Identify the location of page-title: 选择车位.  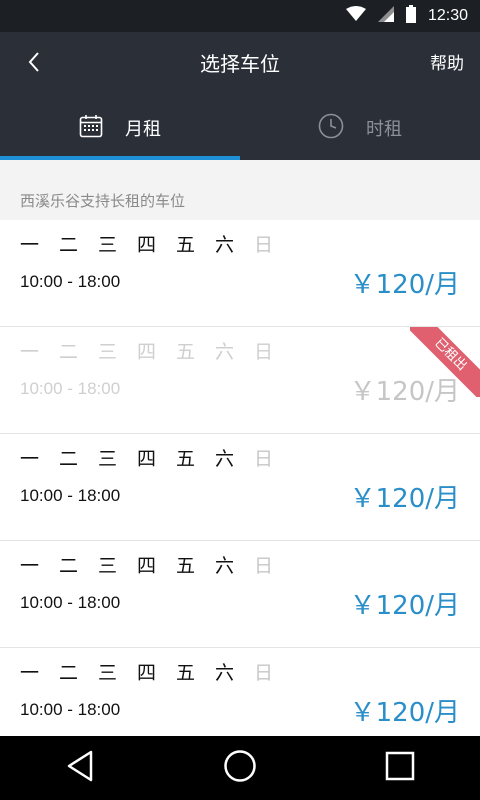
(240, 64).